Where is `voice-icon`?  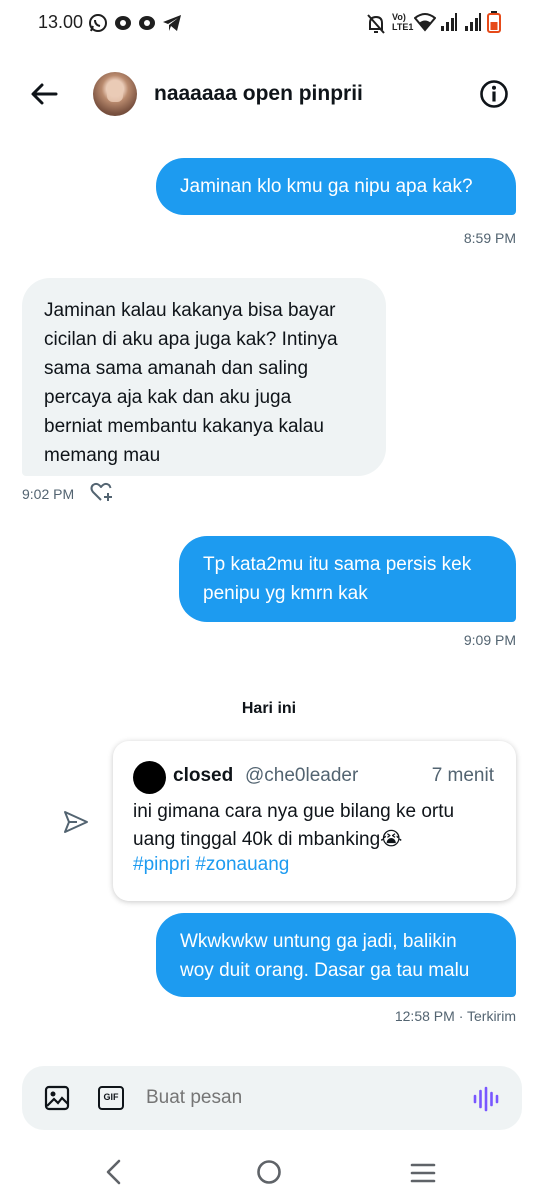
voice-icon is located at coordinates (486, 1099).